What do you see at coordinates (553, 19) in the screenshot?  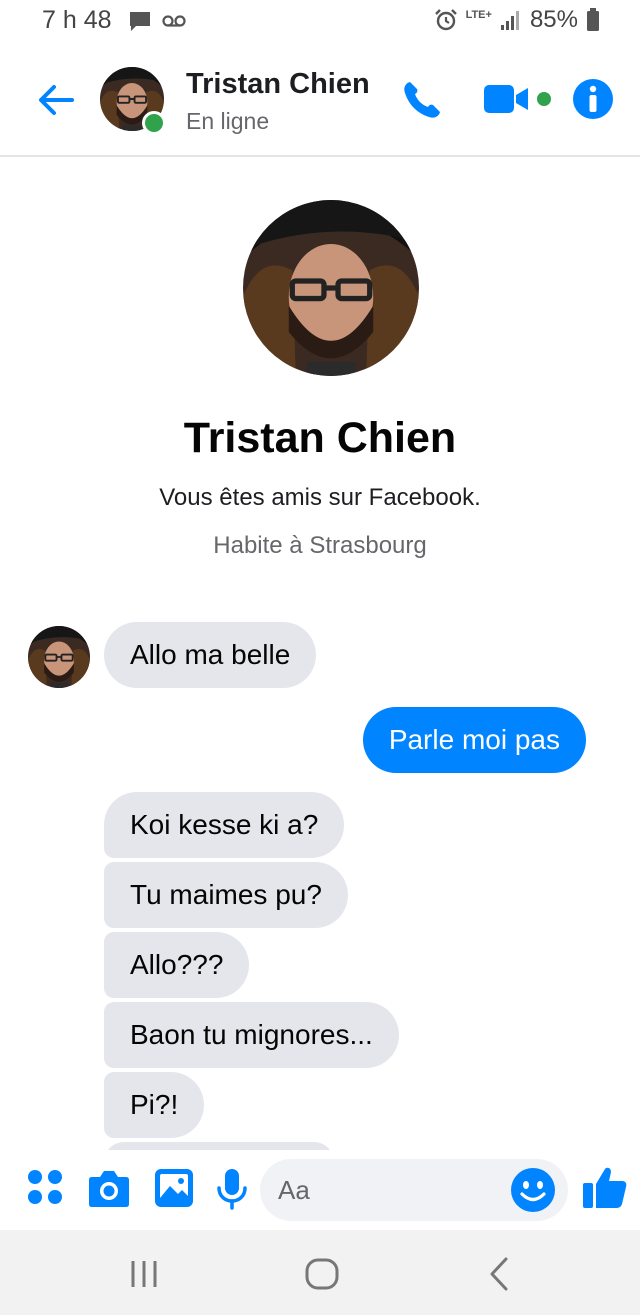 I see `battery-percent: 85%` at bounding box center [553, 19].